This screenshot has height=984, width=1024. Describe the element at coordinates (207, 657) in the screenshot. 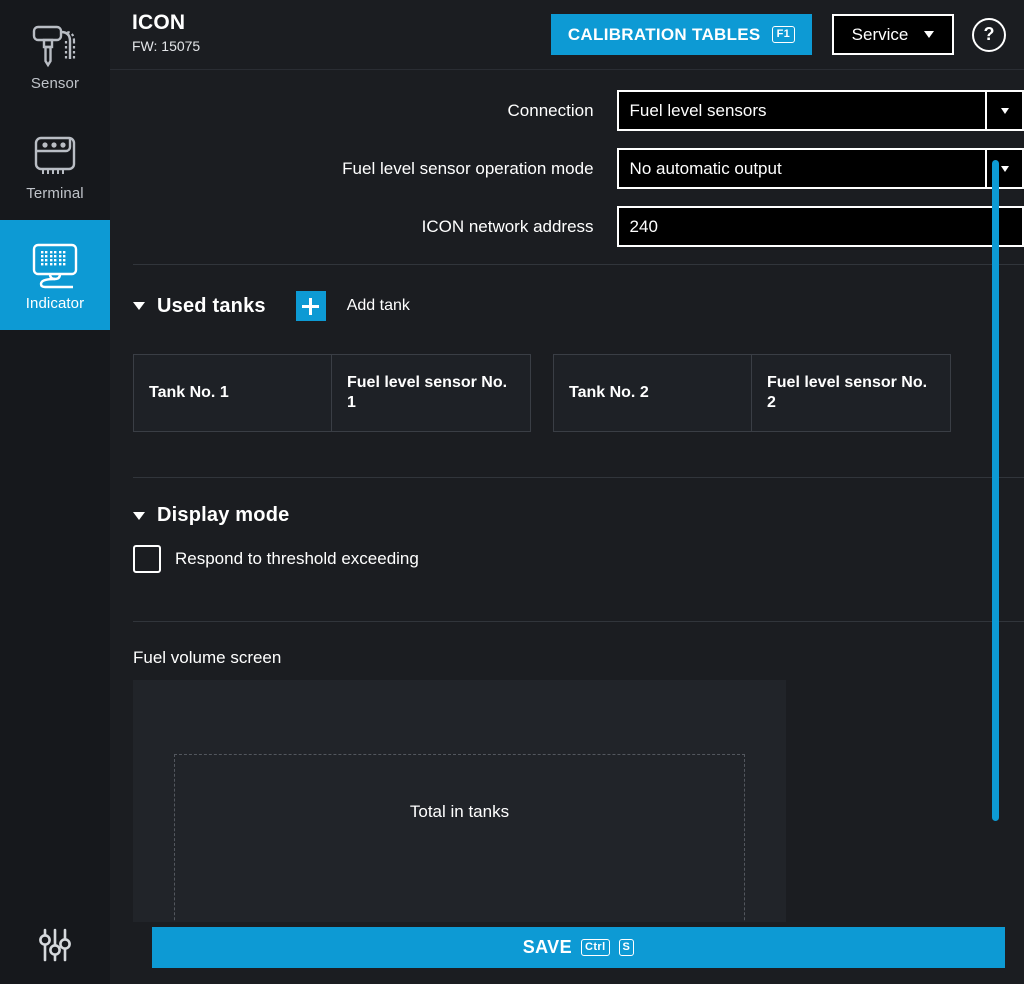

I see `fuel-volume-screen-title: Fuel volume screen` at that location.